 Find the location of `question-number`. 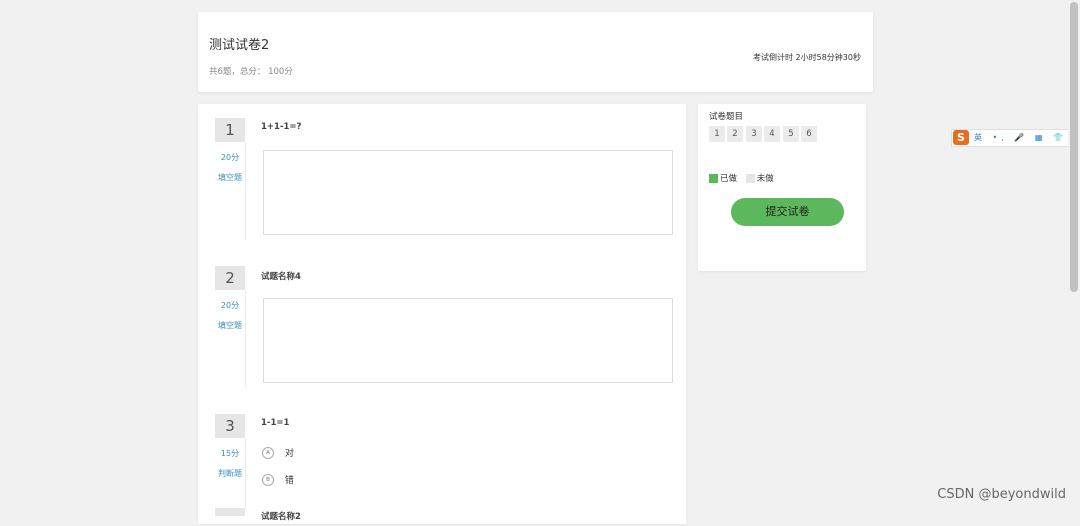

question-number is located at coordinates (230, 512).